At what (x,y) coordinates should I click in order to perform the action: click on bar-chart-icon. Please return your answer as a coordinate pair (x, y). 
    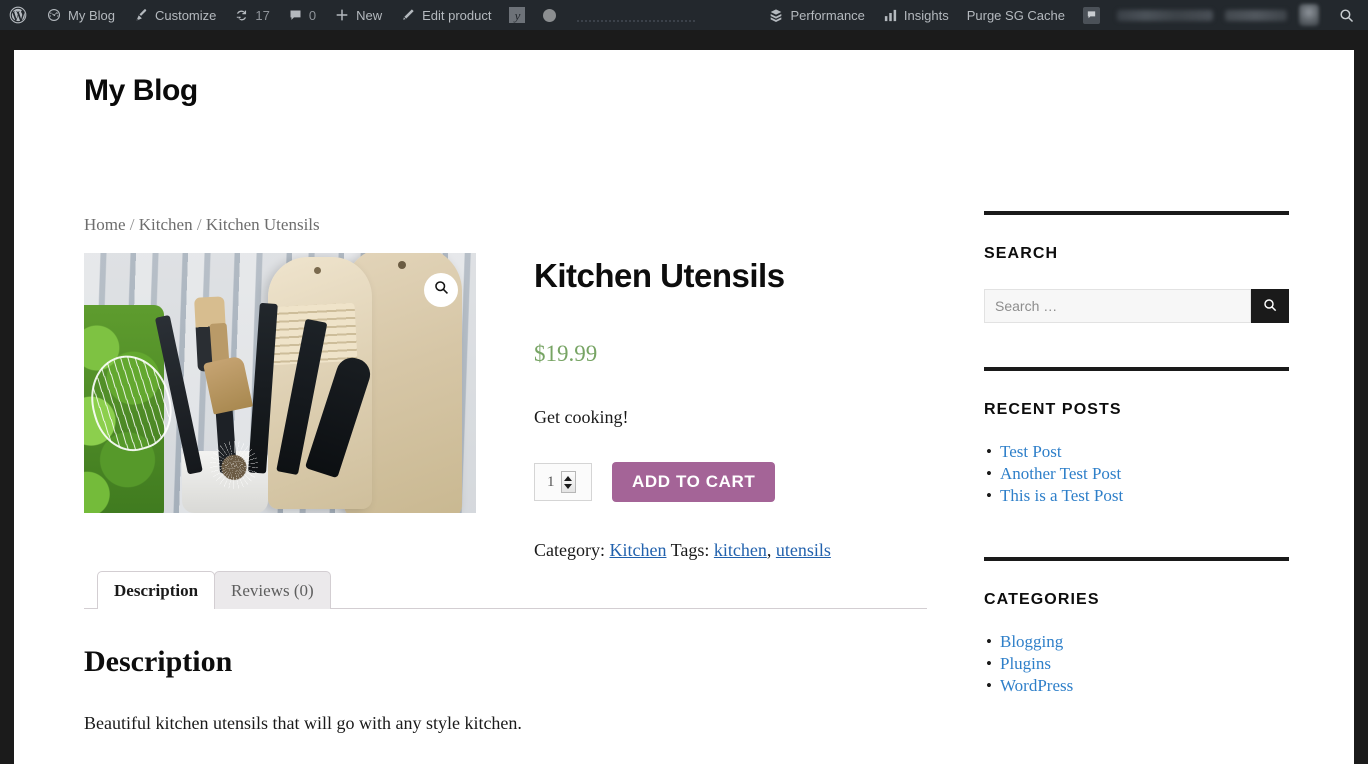
    Looking at the image, I should click on (890, 15).